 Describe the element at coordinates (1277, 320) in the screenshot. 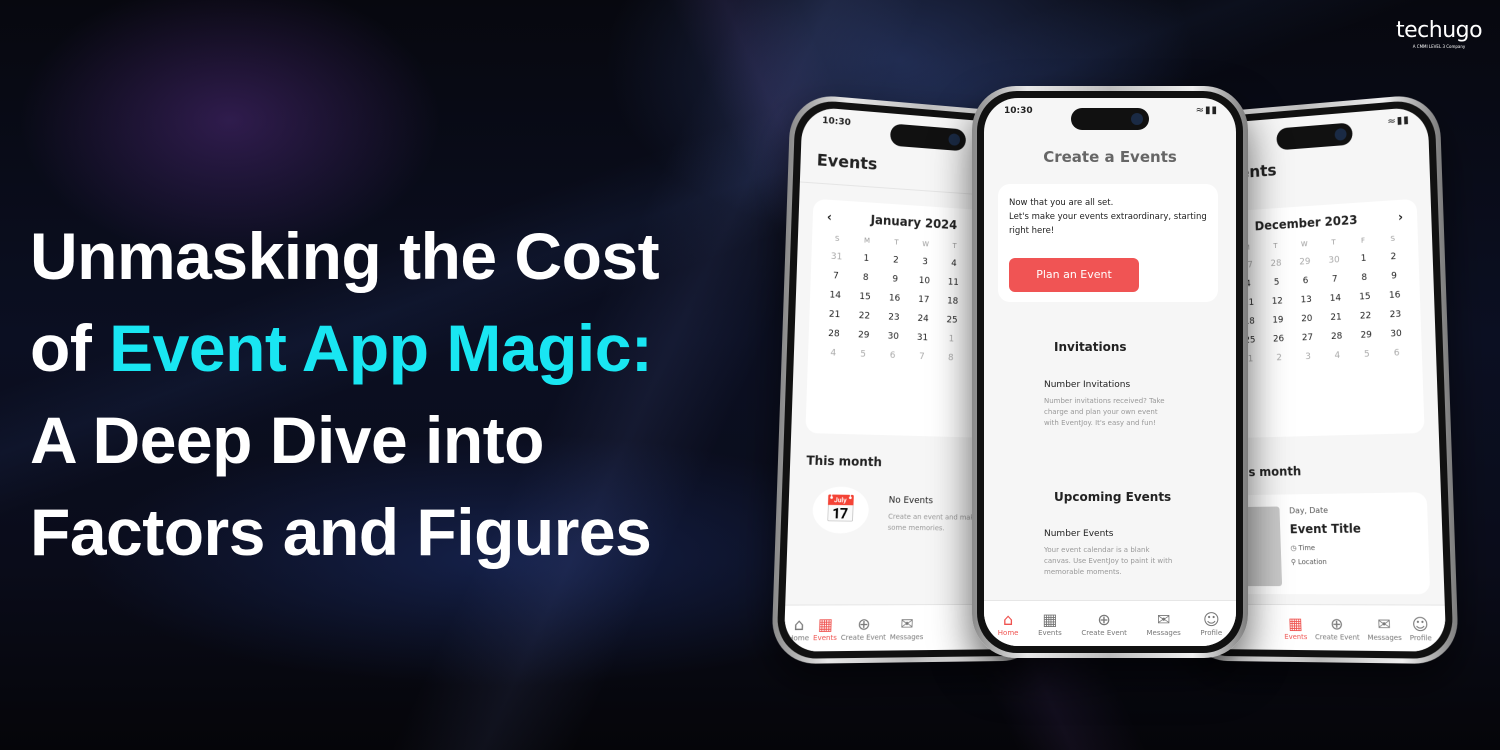

I see `calendar-day: 19` at that location.